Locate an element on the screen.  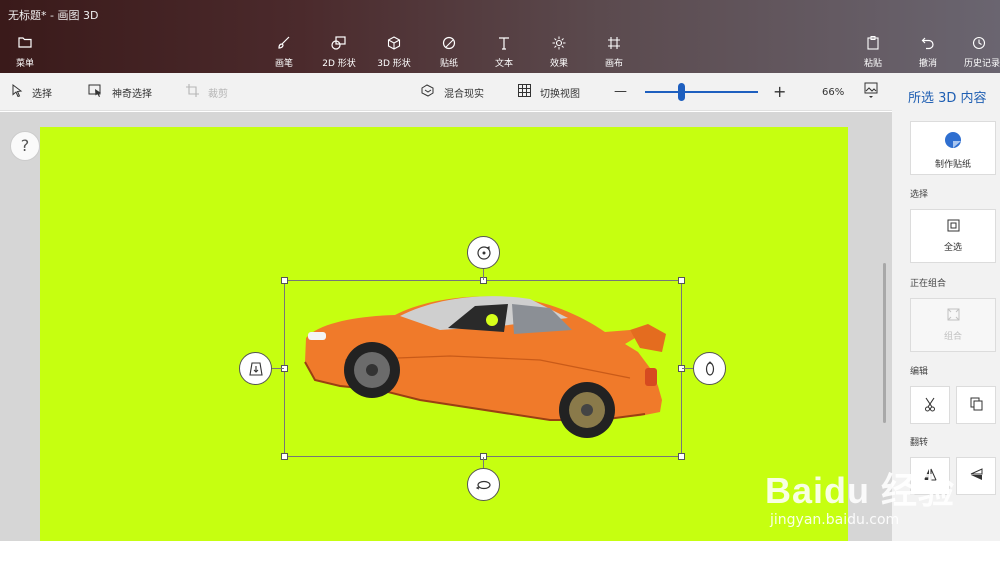
2d-shapes-label: 2D 形状 is located at coordinates (339, 64).